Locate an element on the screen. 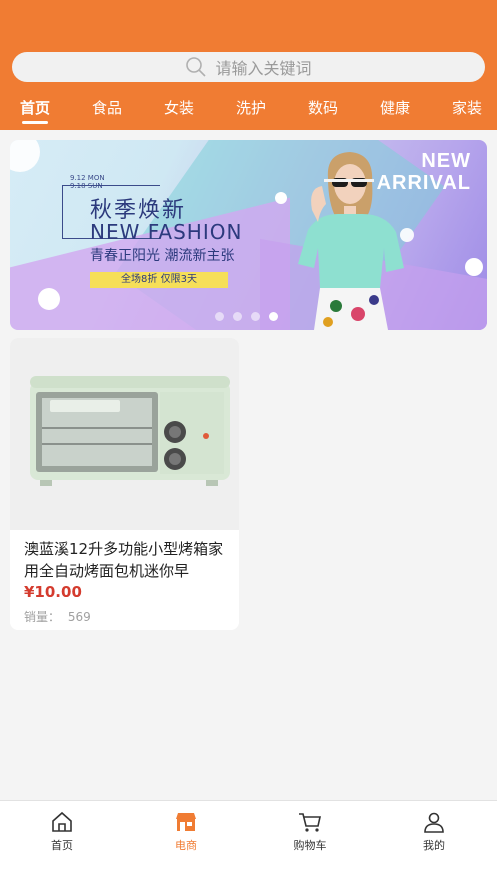 The height and width of the screenshot is (883, 497). tabbar-profile: 我的 is located at coordinates (434, 832).